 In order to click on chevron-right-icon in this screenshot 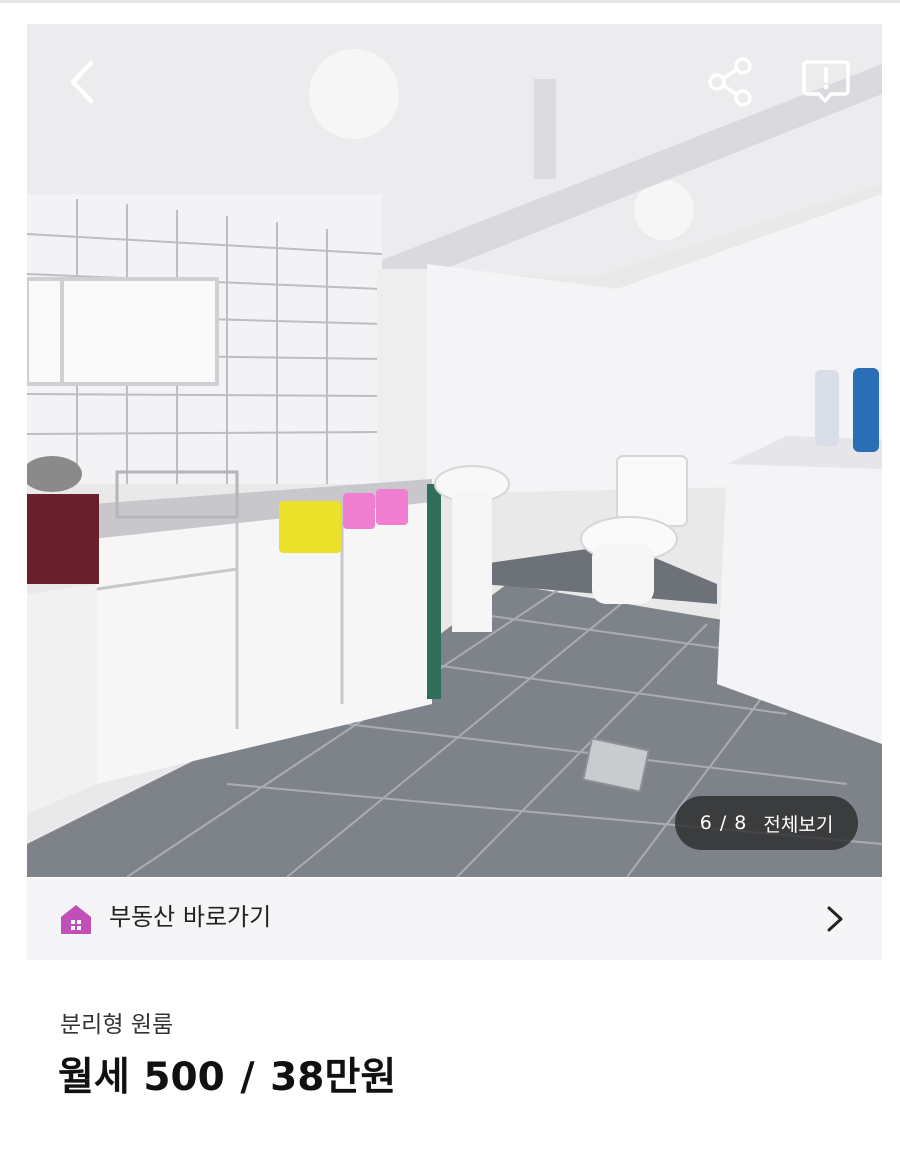, I will do `click(835, 919)`.